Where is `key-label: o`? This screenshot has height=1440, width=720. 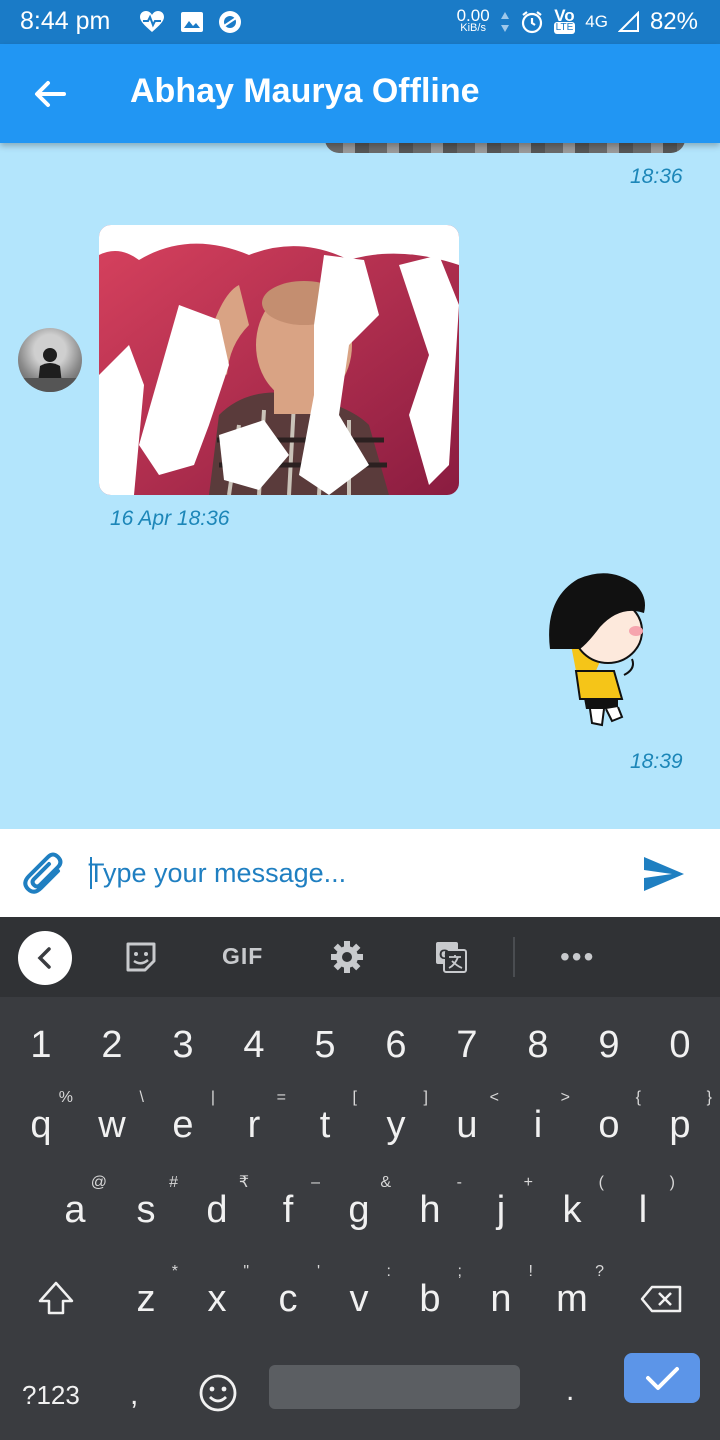 key-label: o is located at coordinates (609, 1125).